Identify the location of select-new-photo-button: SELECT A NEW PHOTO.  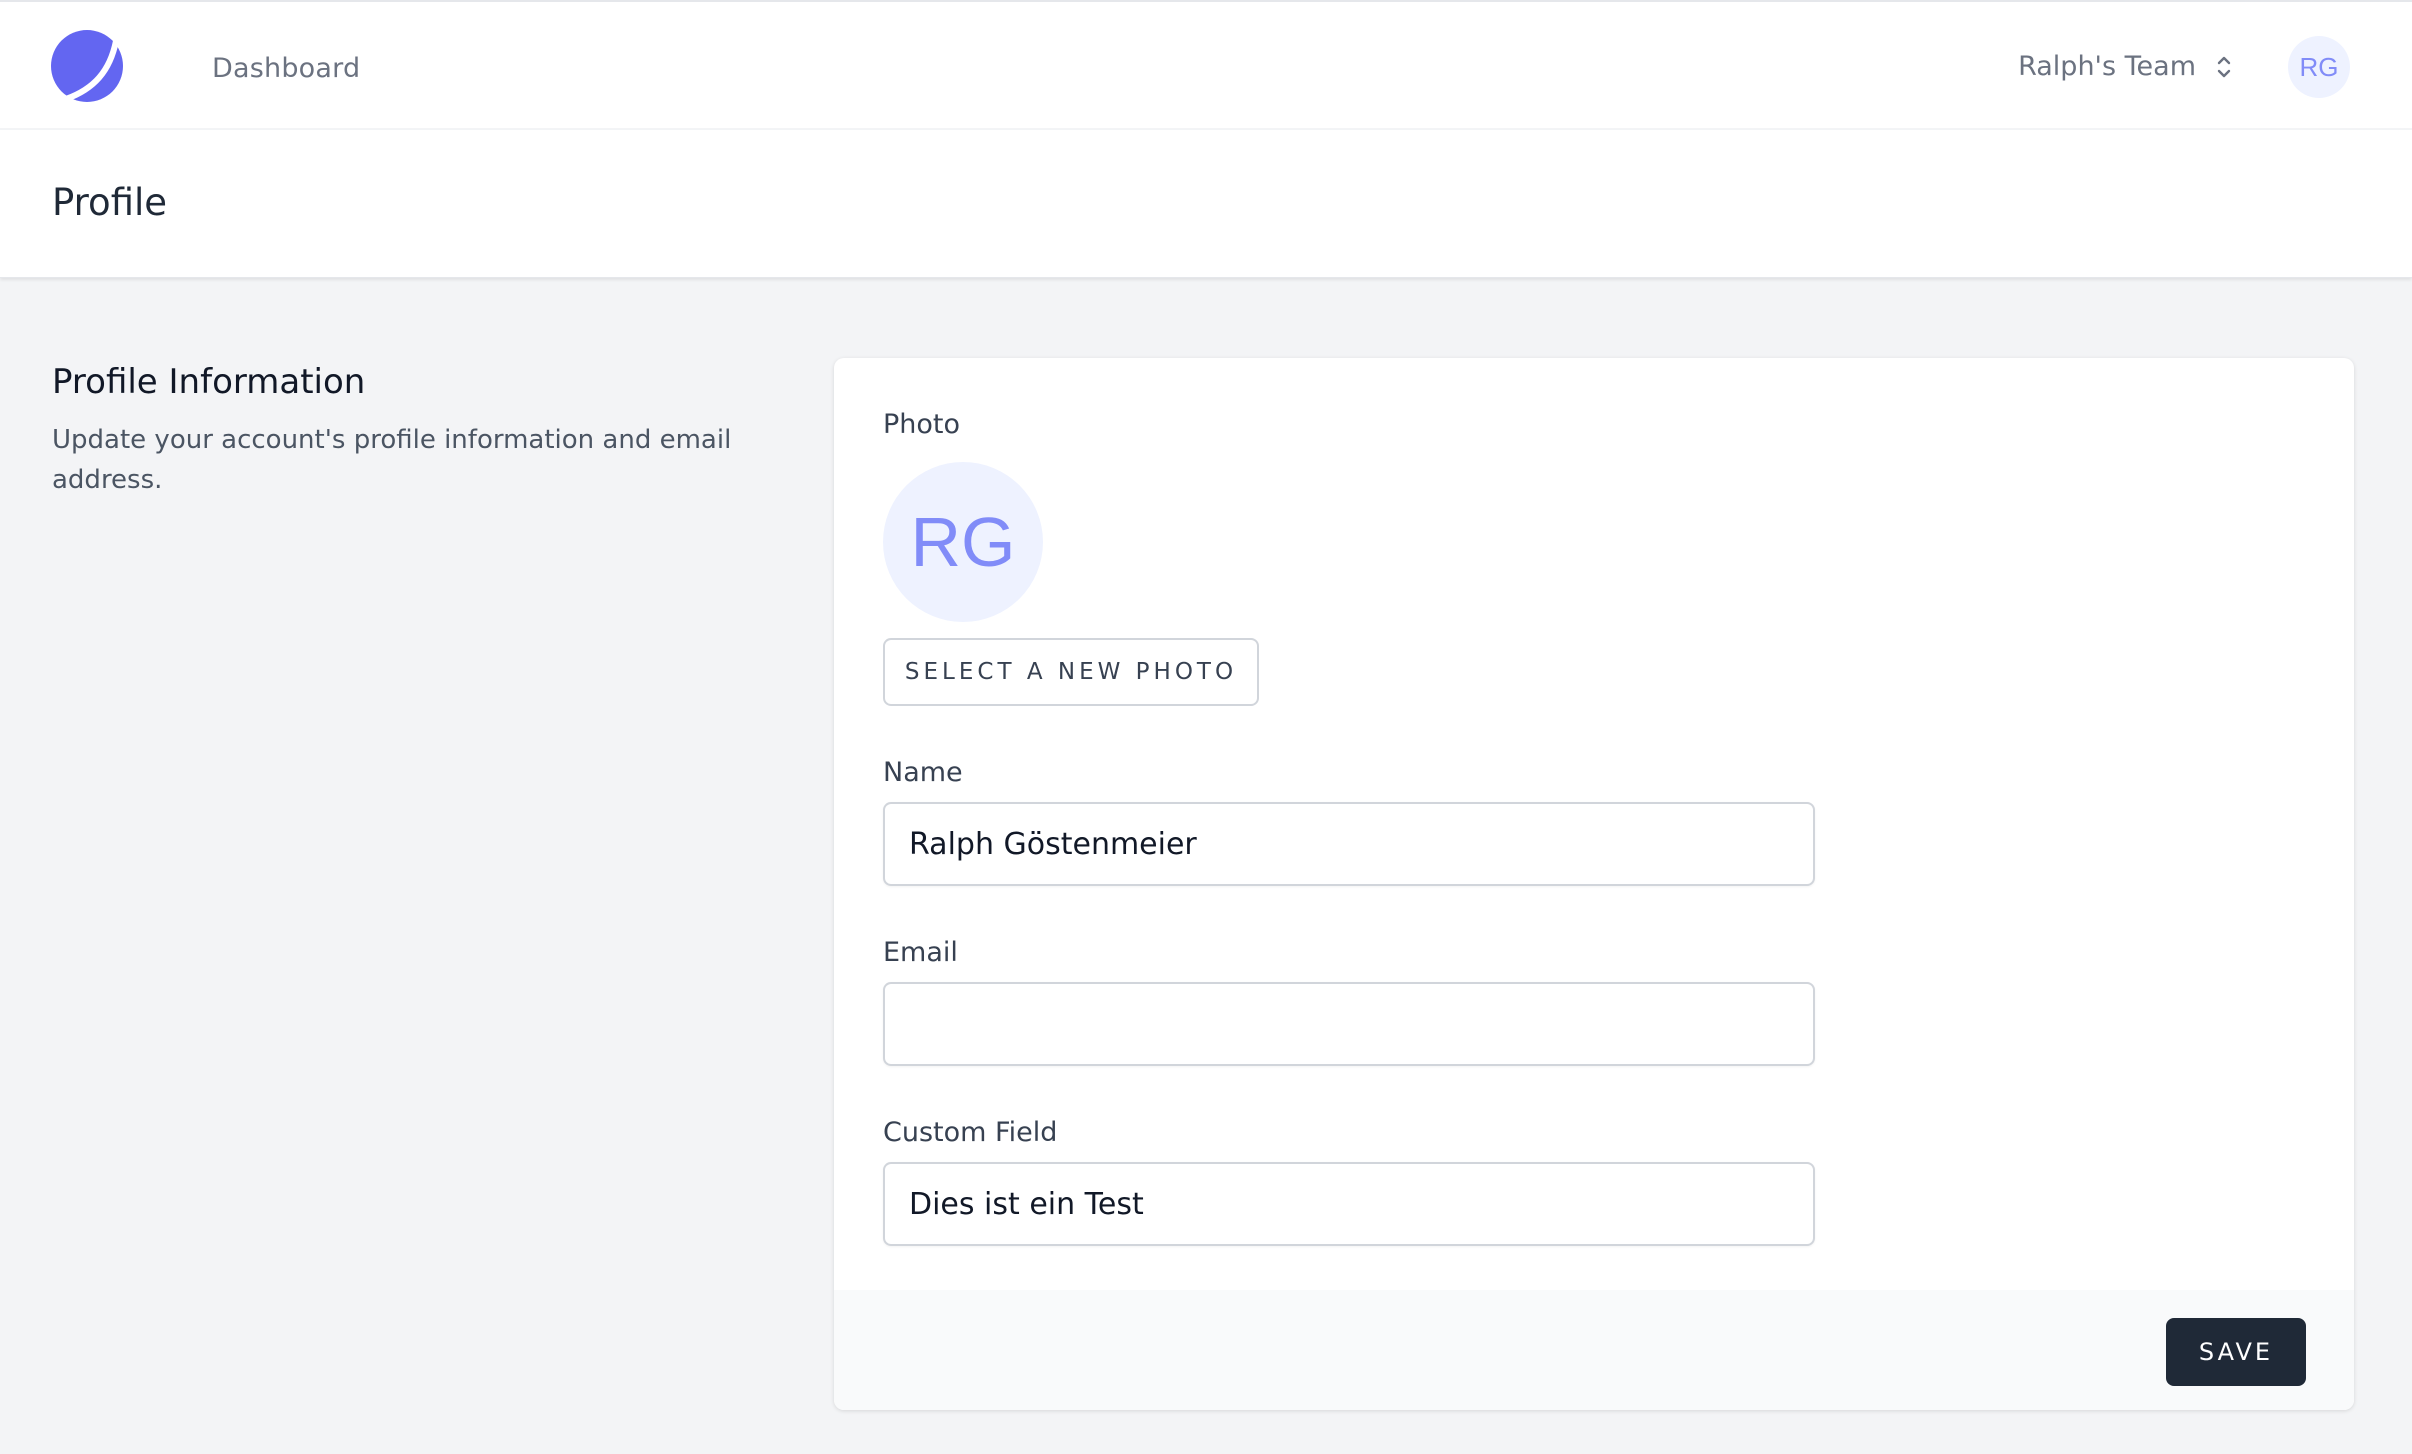
(1071, 672).